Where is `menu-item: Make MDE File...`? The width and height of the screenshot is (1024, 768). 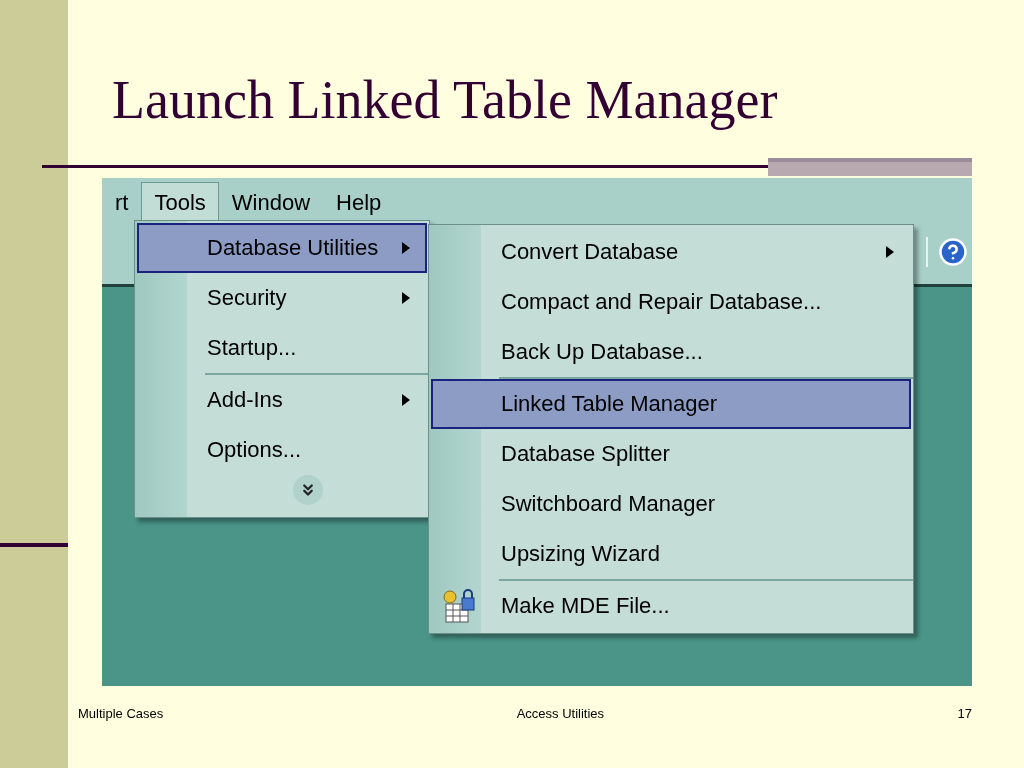
menu-item: Make MDE File... is located at coordinates (671, 606).